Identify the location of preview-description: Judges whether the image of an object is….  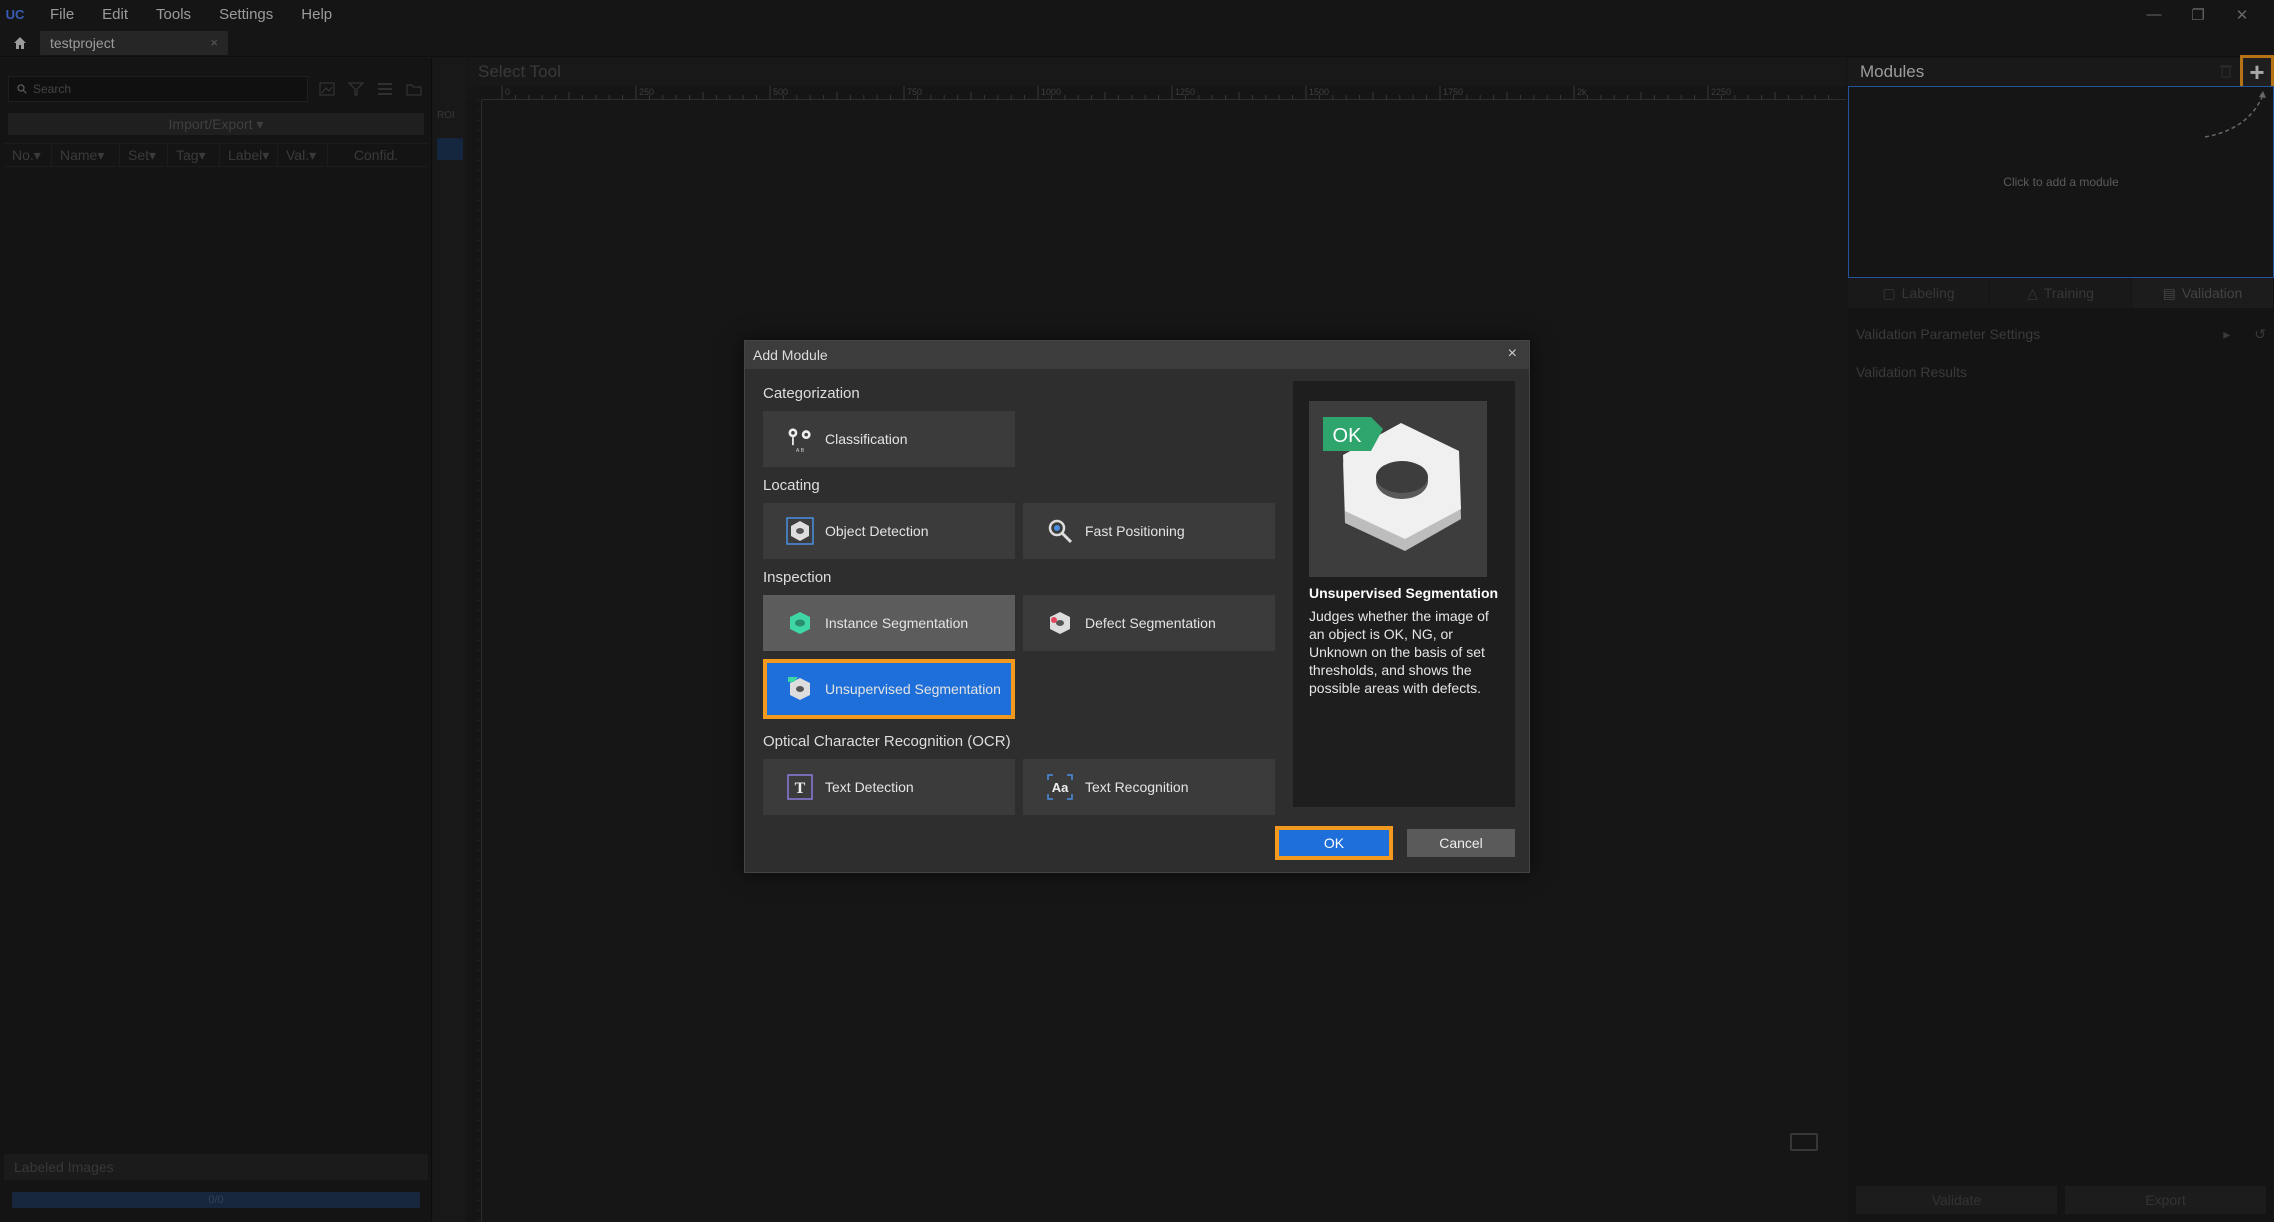
(1399, 652).